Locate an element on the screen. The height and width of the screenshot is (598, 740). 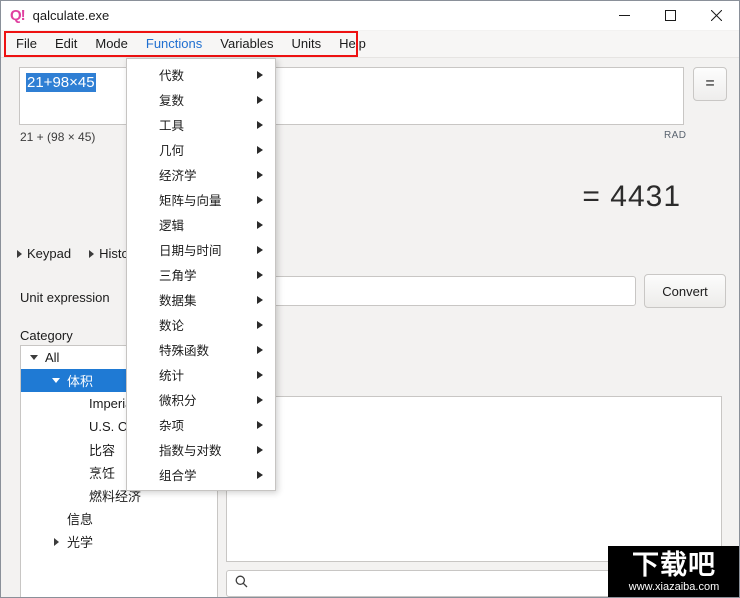
dropdown-item: 指数与对数 is located at coordinates (201, 449).